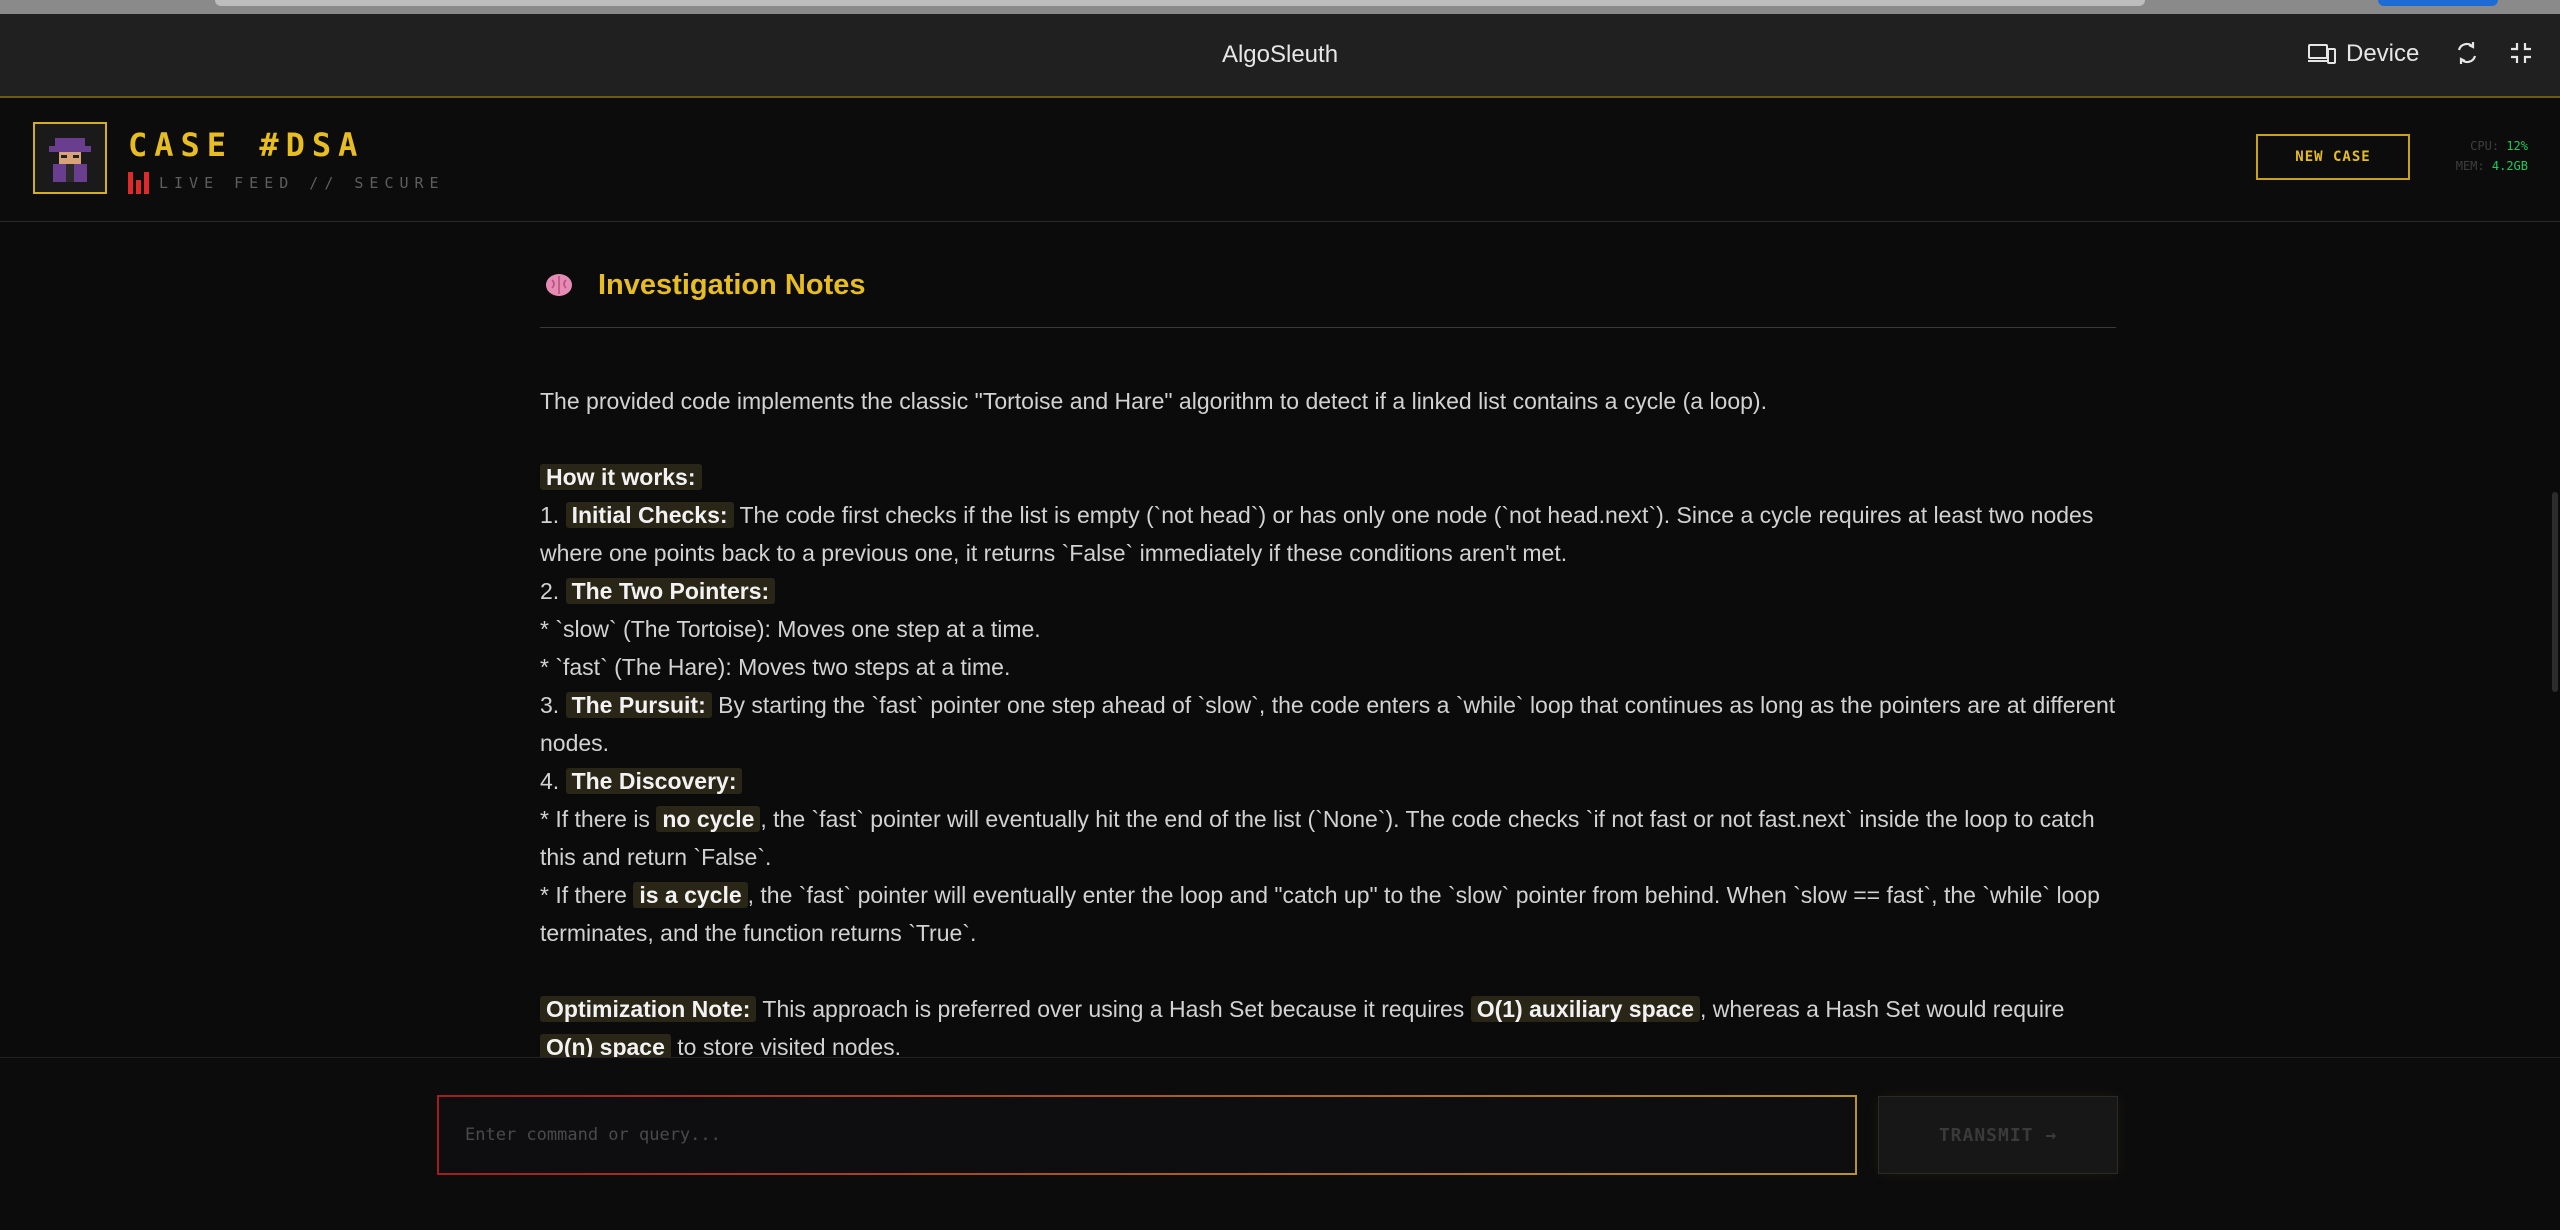 The image size is (2560, 1230). What do you see at coordinates (2438, 3) in the screenshot?
I see `browser-action-button` at bounding box center [2438, 3].